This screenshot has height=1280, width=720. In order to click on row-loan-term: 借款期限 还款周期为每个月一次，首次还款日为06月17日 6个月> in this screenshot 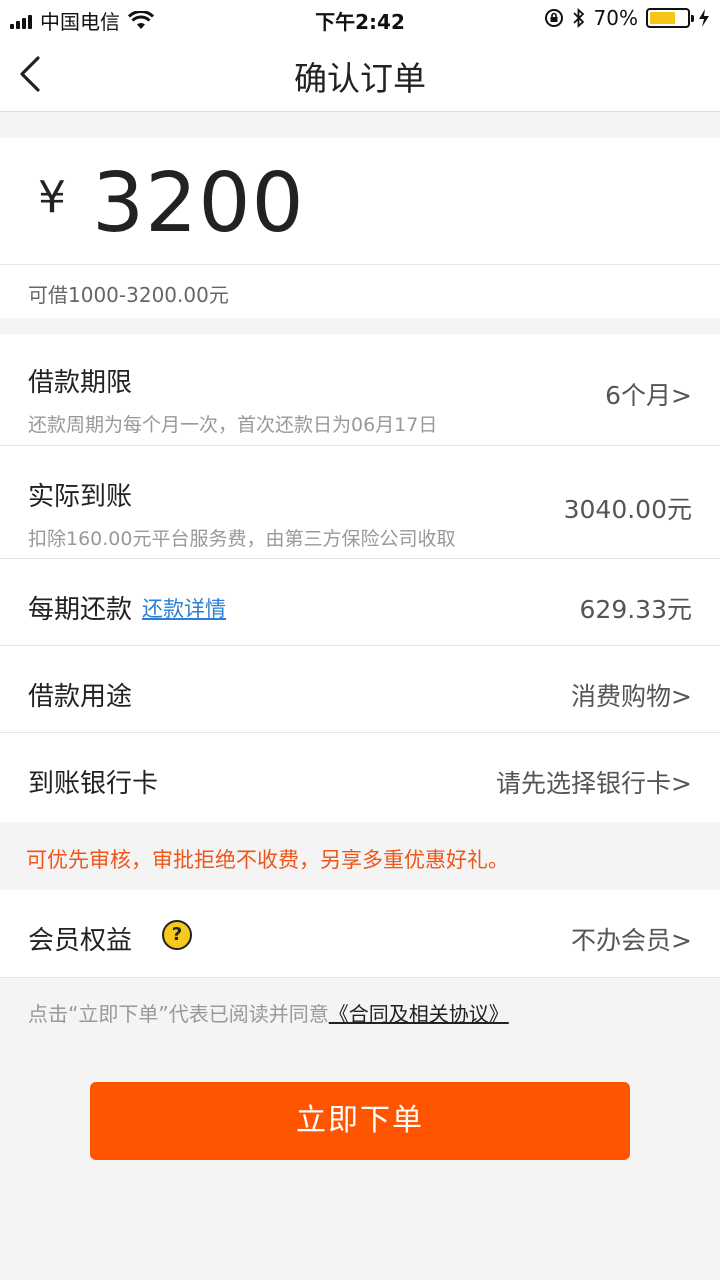, I will do `click(360, 390)`.